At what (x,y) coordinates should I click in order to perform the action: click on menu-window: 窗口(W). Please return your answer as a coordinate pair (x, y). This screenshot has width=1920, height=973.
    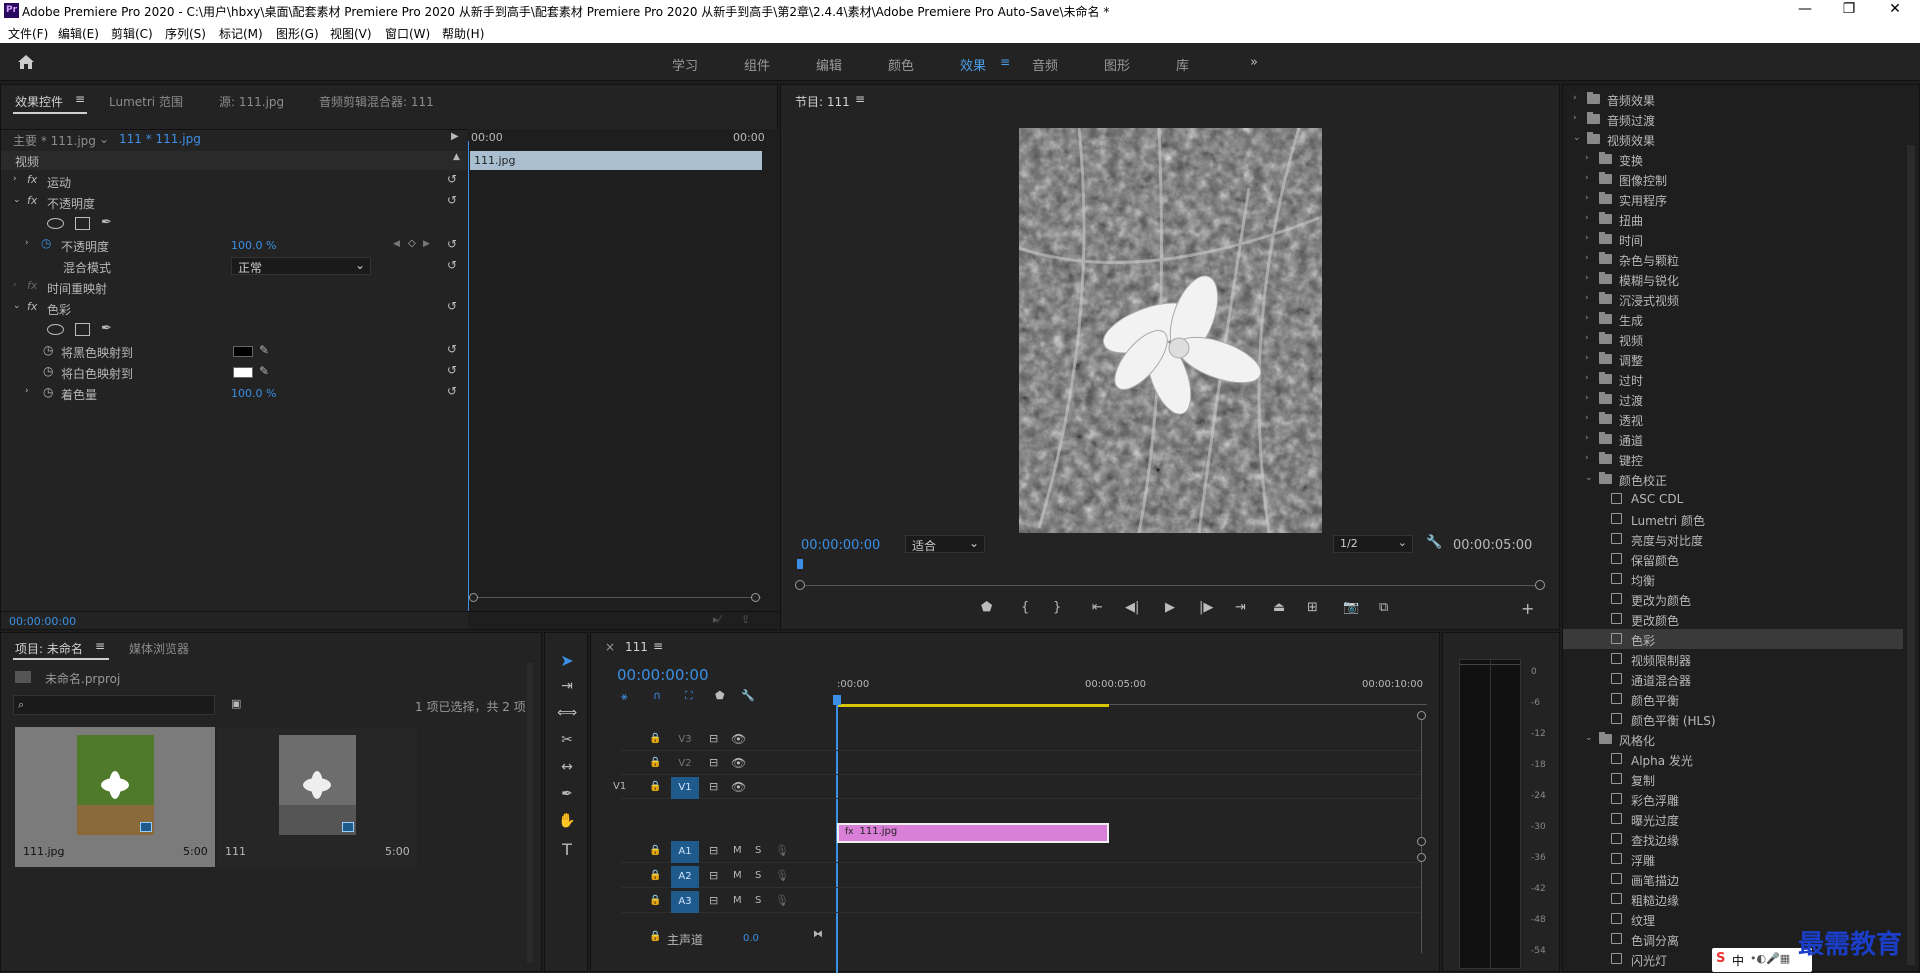
    Looking at the image, I should click on (407, 33).